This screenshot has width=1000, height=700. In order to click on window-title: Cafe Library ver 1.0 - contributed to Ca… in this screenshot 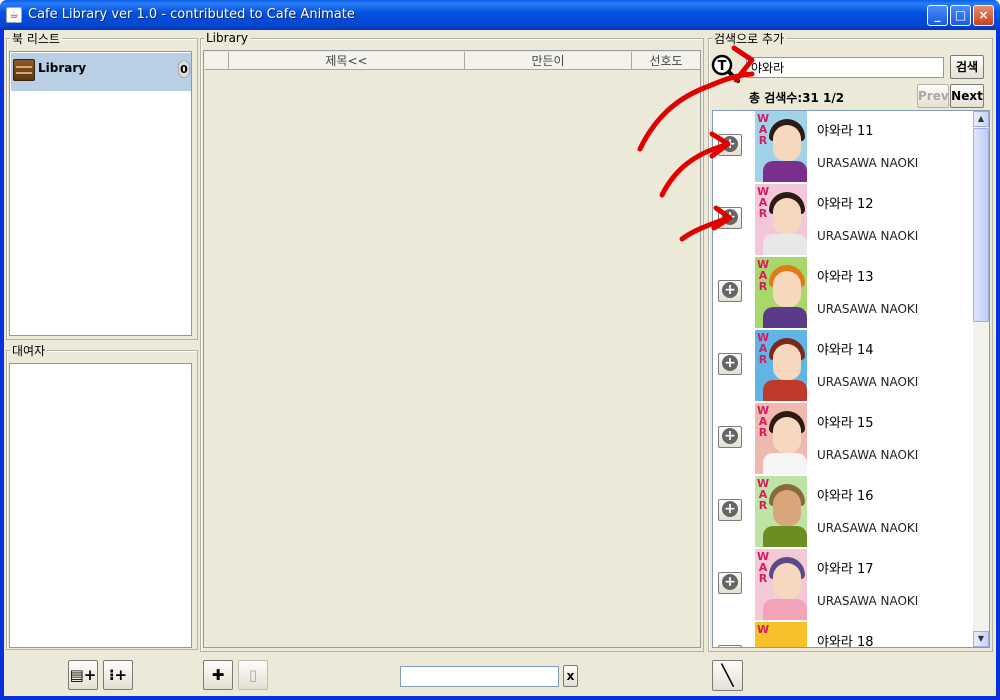, I will do `click(191, 14)`.